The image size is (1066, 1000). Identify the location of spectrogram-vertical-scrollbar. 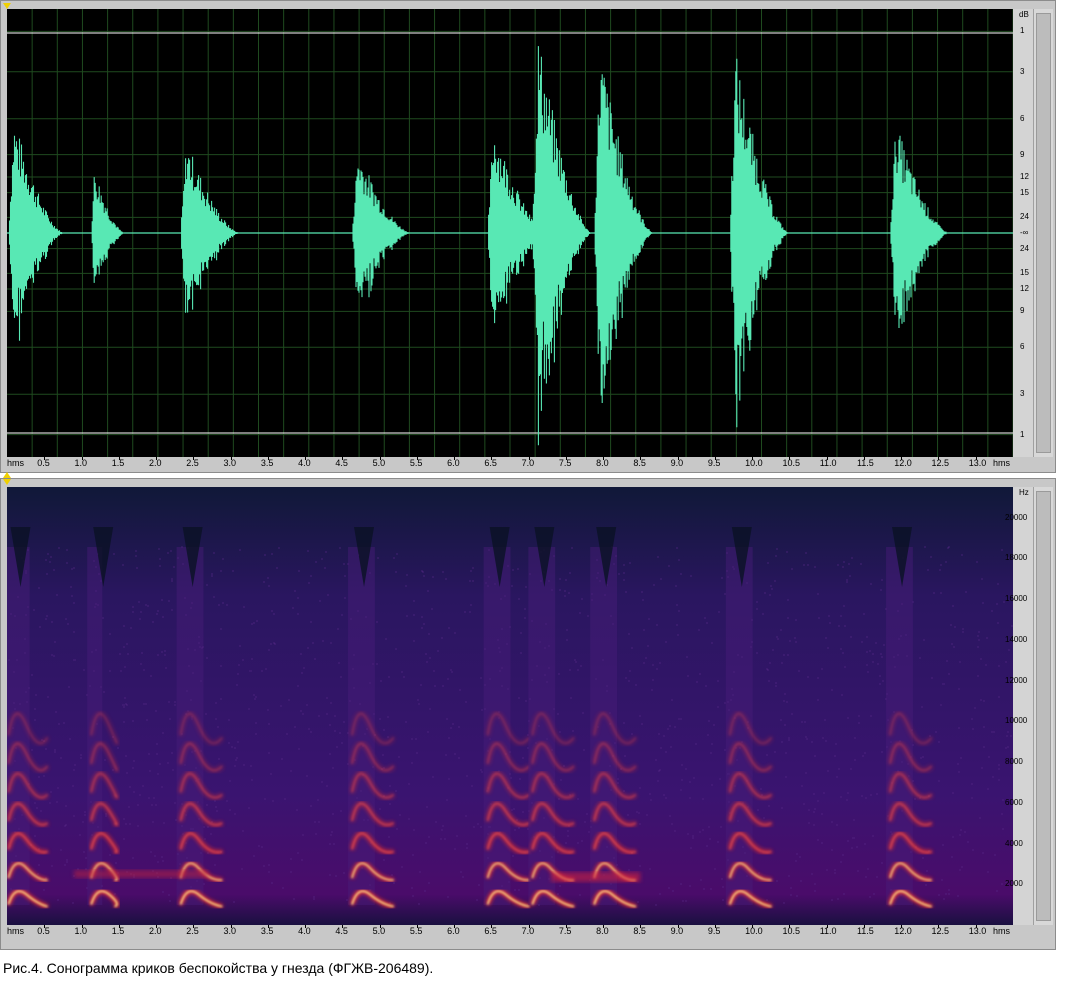
(1043, 706).